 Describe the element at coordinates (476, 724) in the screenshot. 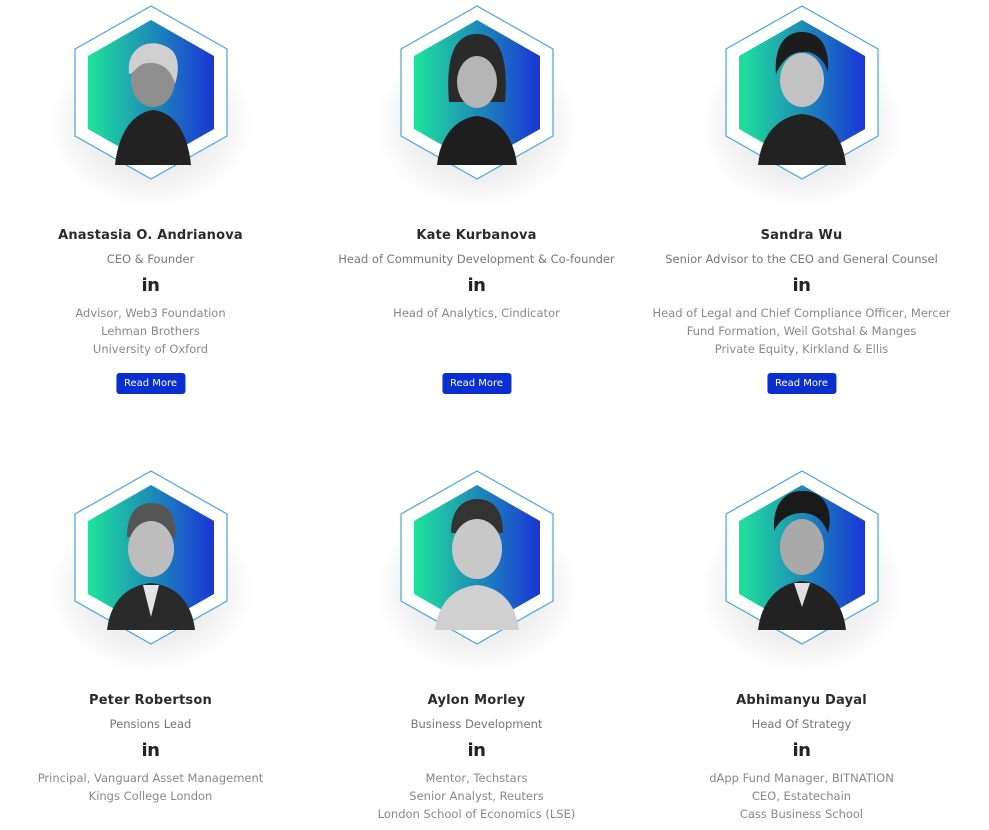

I see `member-role: Business Development` at that location.